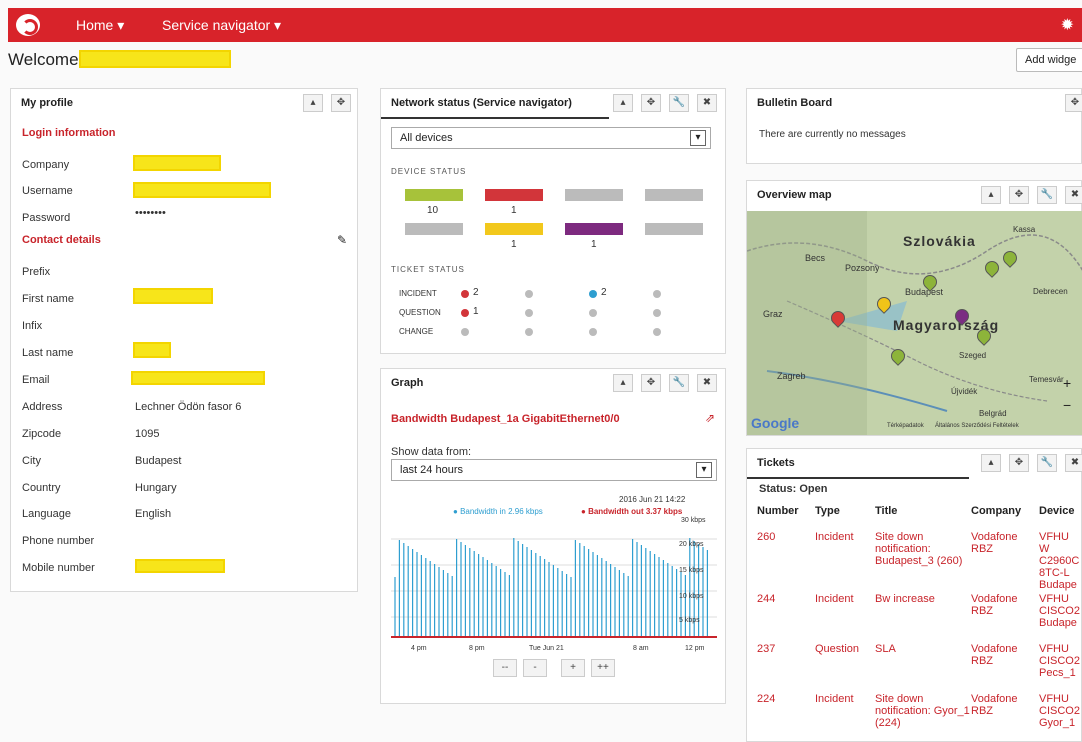 Image resolution: width=1082 pixels, height=742 pixels. Describe the element at coordinates (1049, 60) in the screenshot. I see `add-widget-button: Add widge` at that location.